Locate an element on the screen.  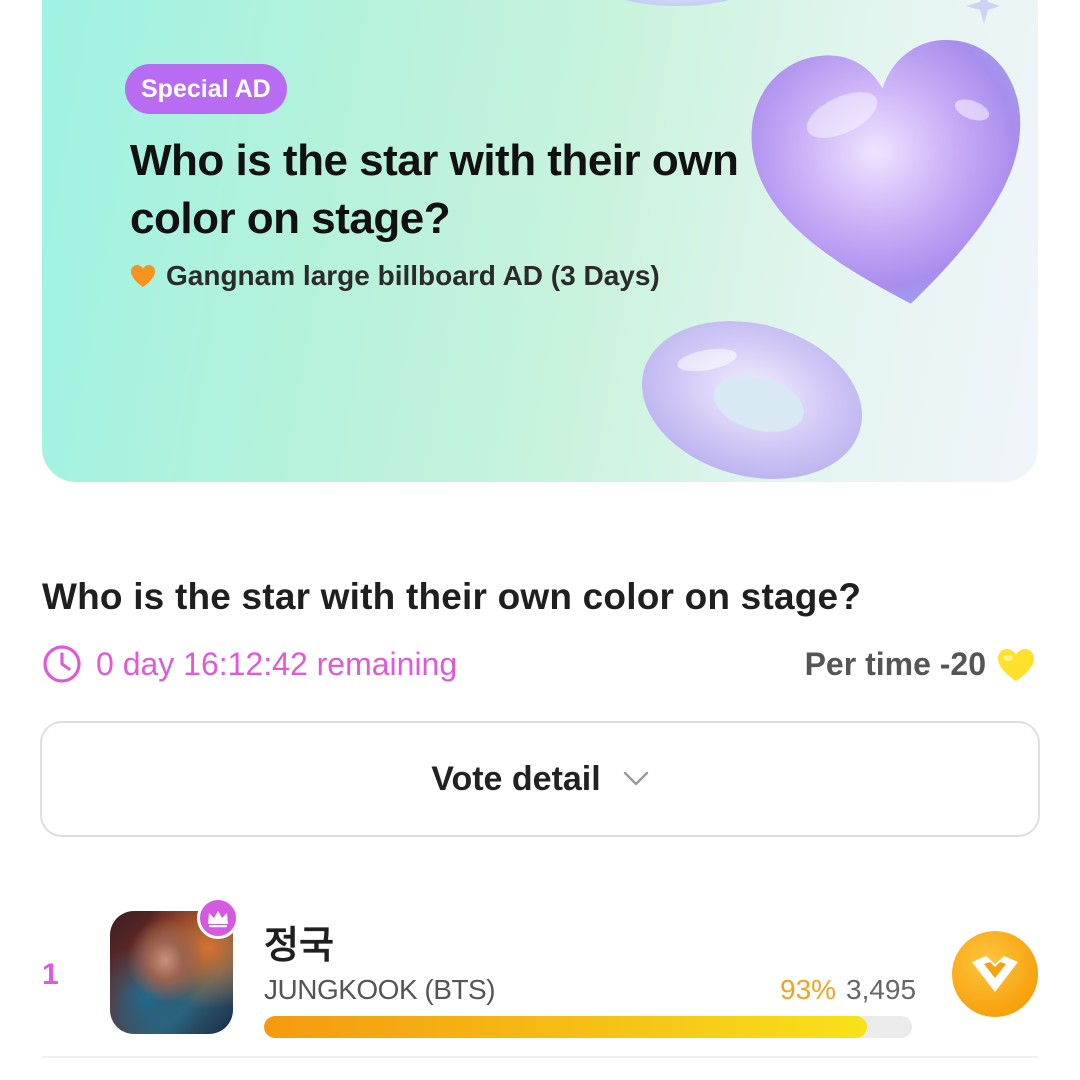
per-time-label: Per time -20 is located at coordinates (895, 664).